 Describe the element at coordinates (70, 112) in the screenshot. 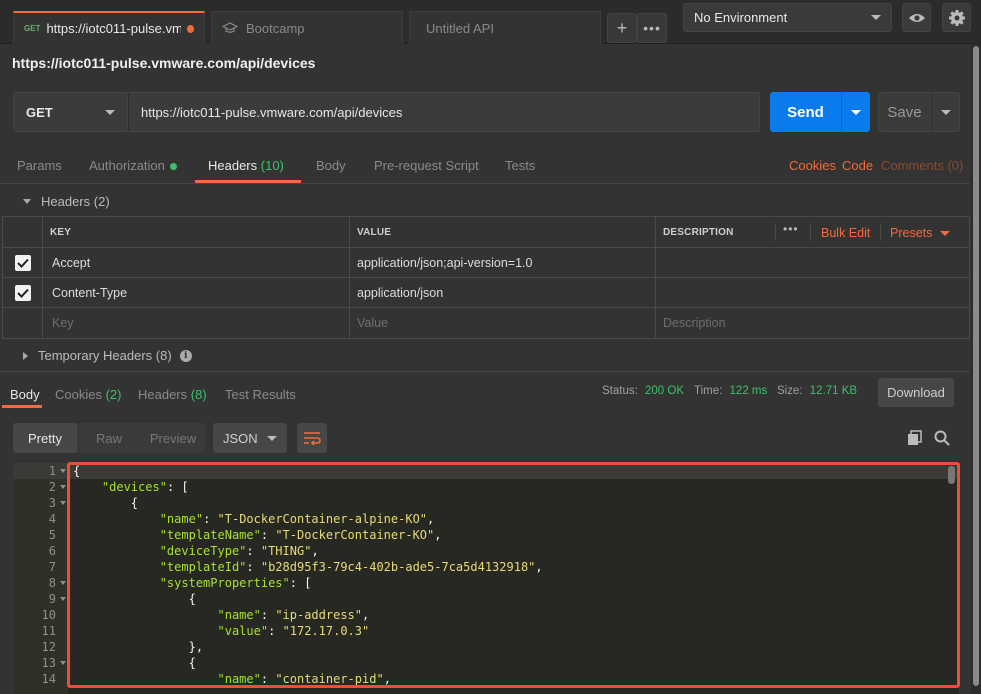

I see `http-method-select: GET` at that location.